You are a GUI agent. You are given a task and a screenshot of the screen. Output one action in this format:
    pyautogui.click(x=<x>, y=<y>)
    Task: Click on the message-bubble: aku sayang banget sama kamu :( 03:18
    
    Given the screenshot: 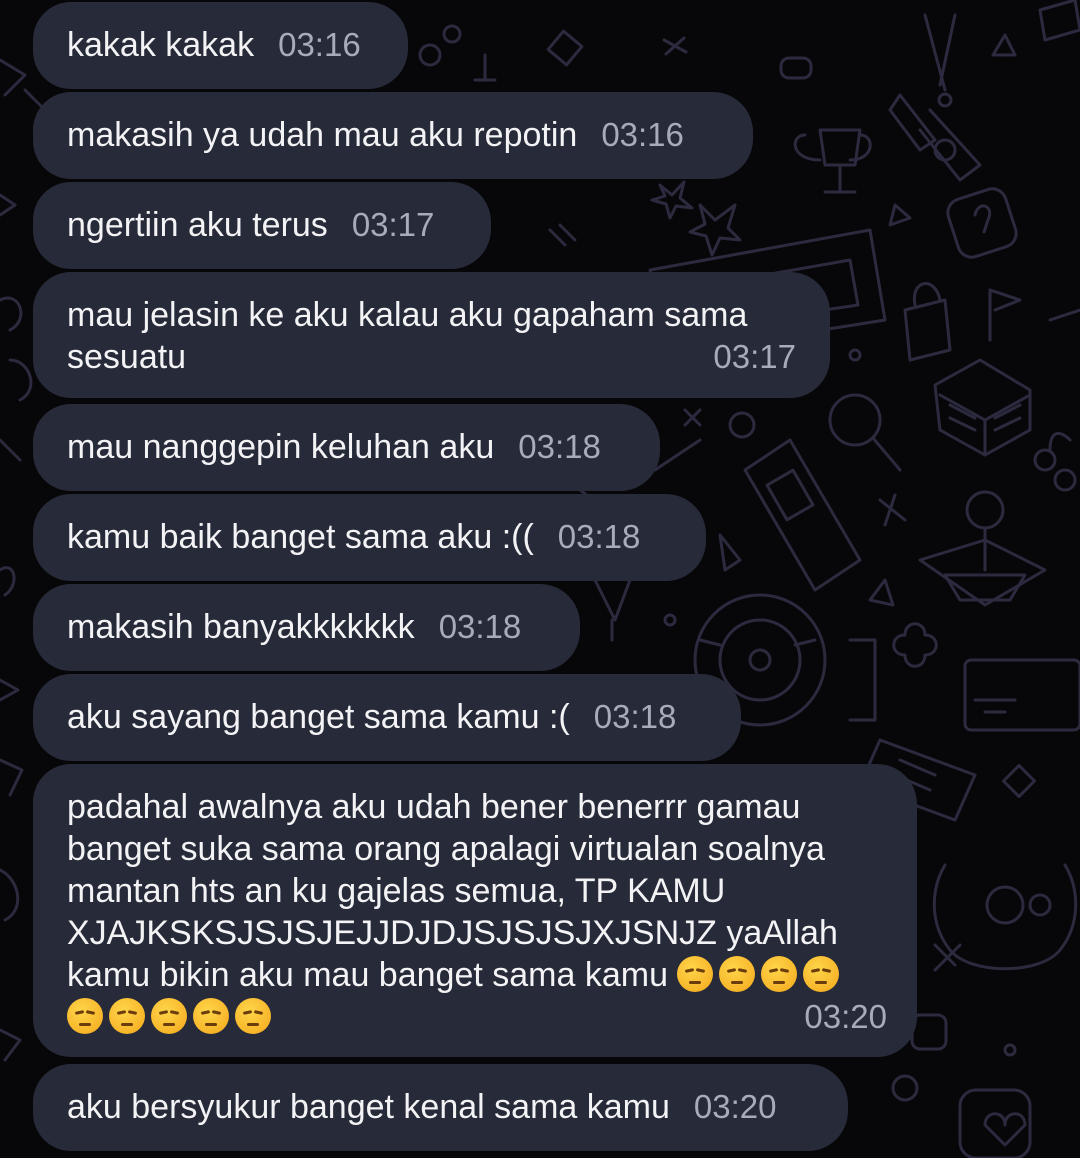 What is the action you would take?
    pyautogui.click(x=387, y=717)
    